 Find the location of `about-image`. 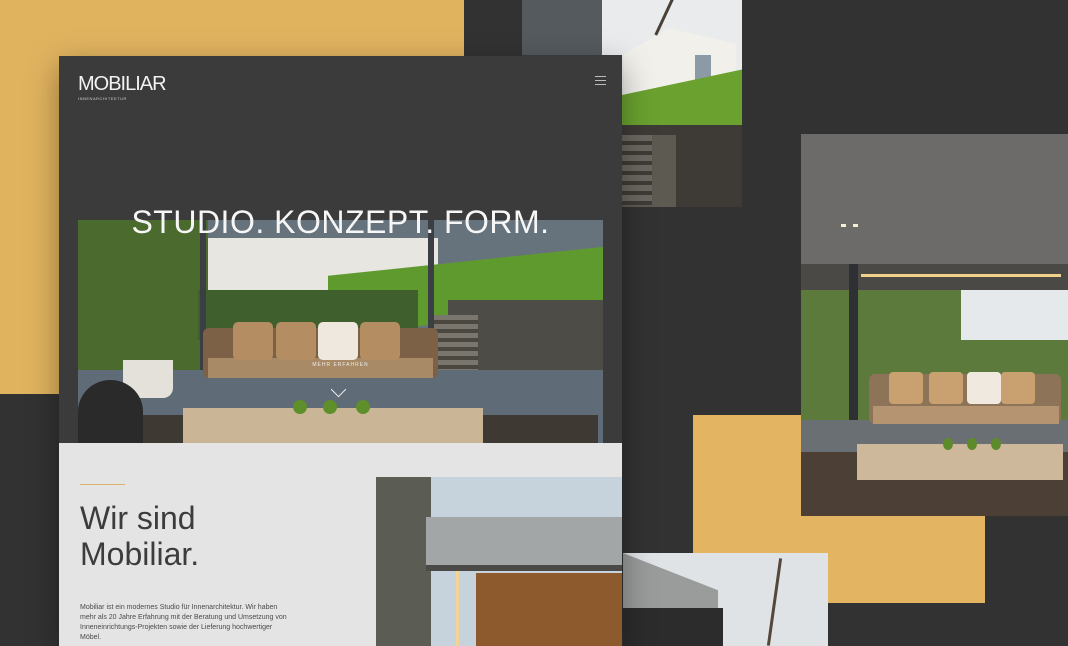

about-image is located at coordinates (499, 561).